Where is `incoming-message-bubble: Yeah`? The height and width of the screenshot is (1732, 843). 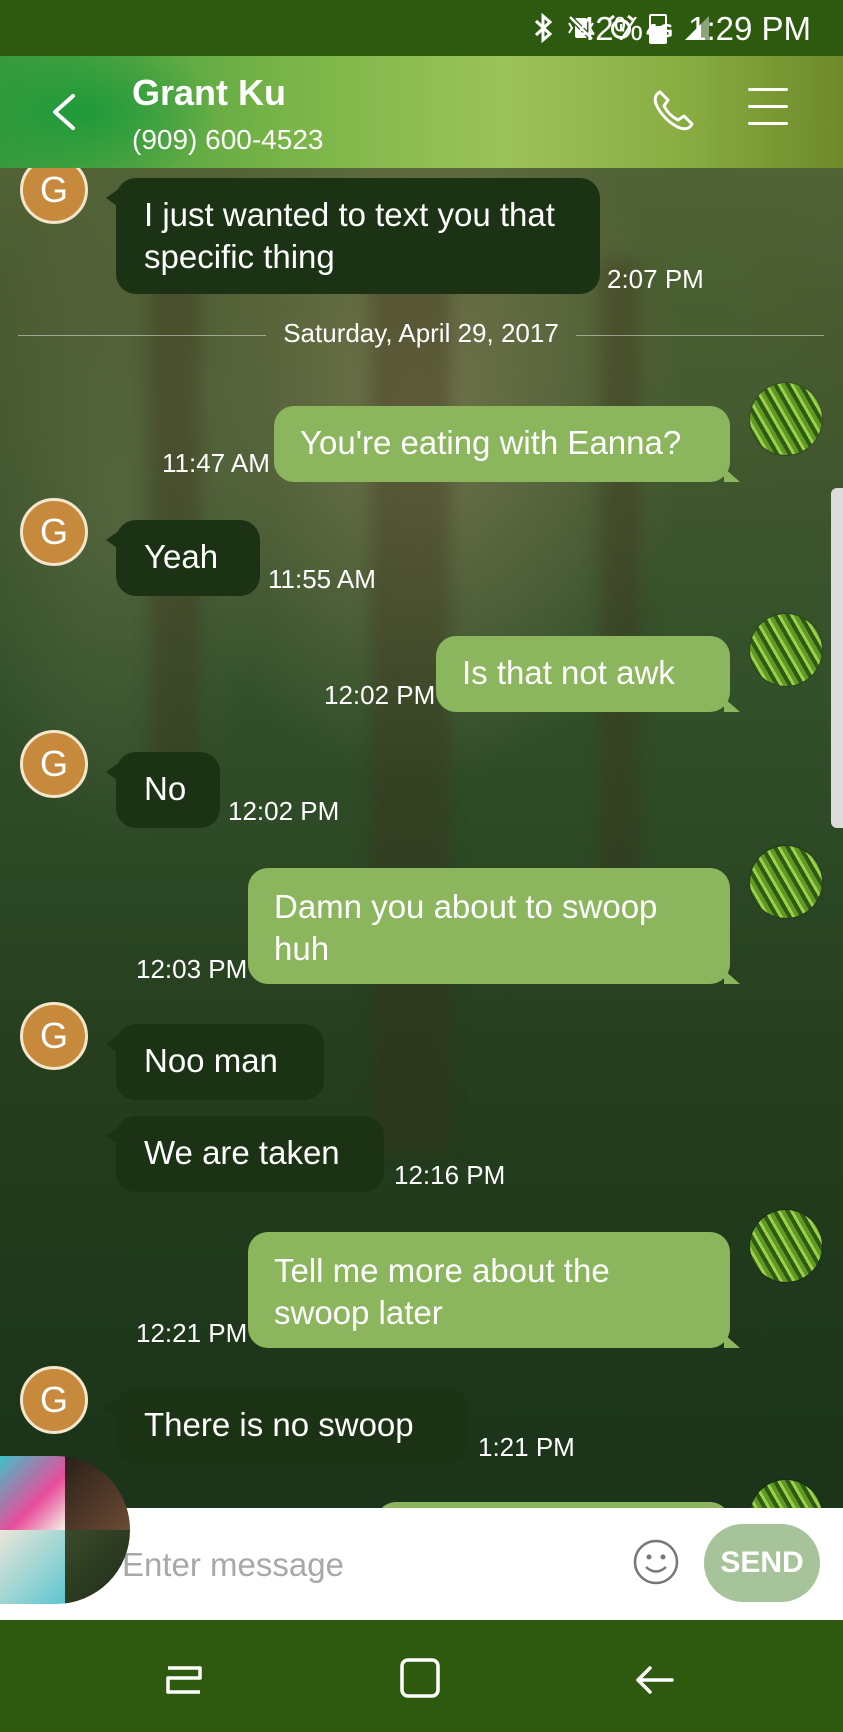
incoming-message-bubble: Yeah is located at coordinates (183, 558).